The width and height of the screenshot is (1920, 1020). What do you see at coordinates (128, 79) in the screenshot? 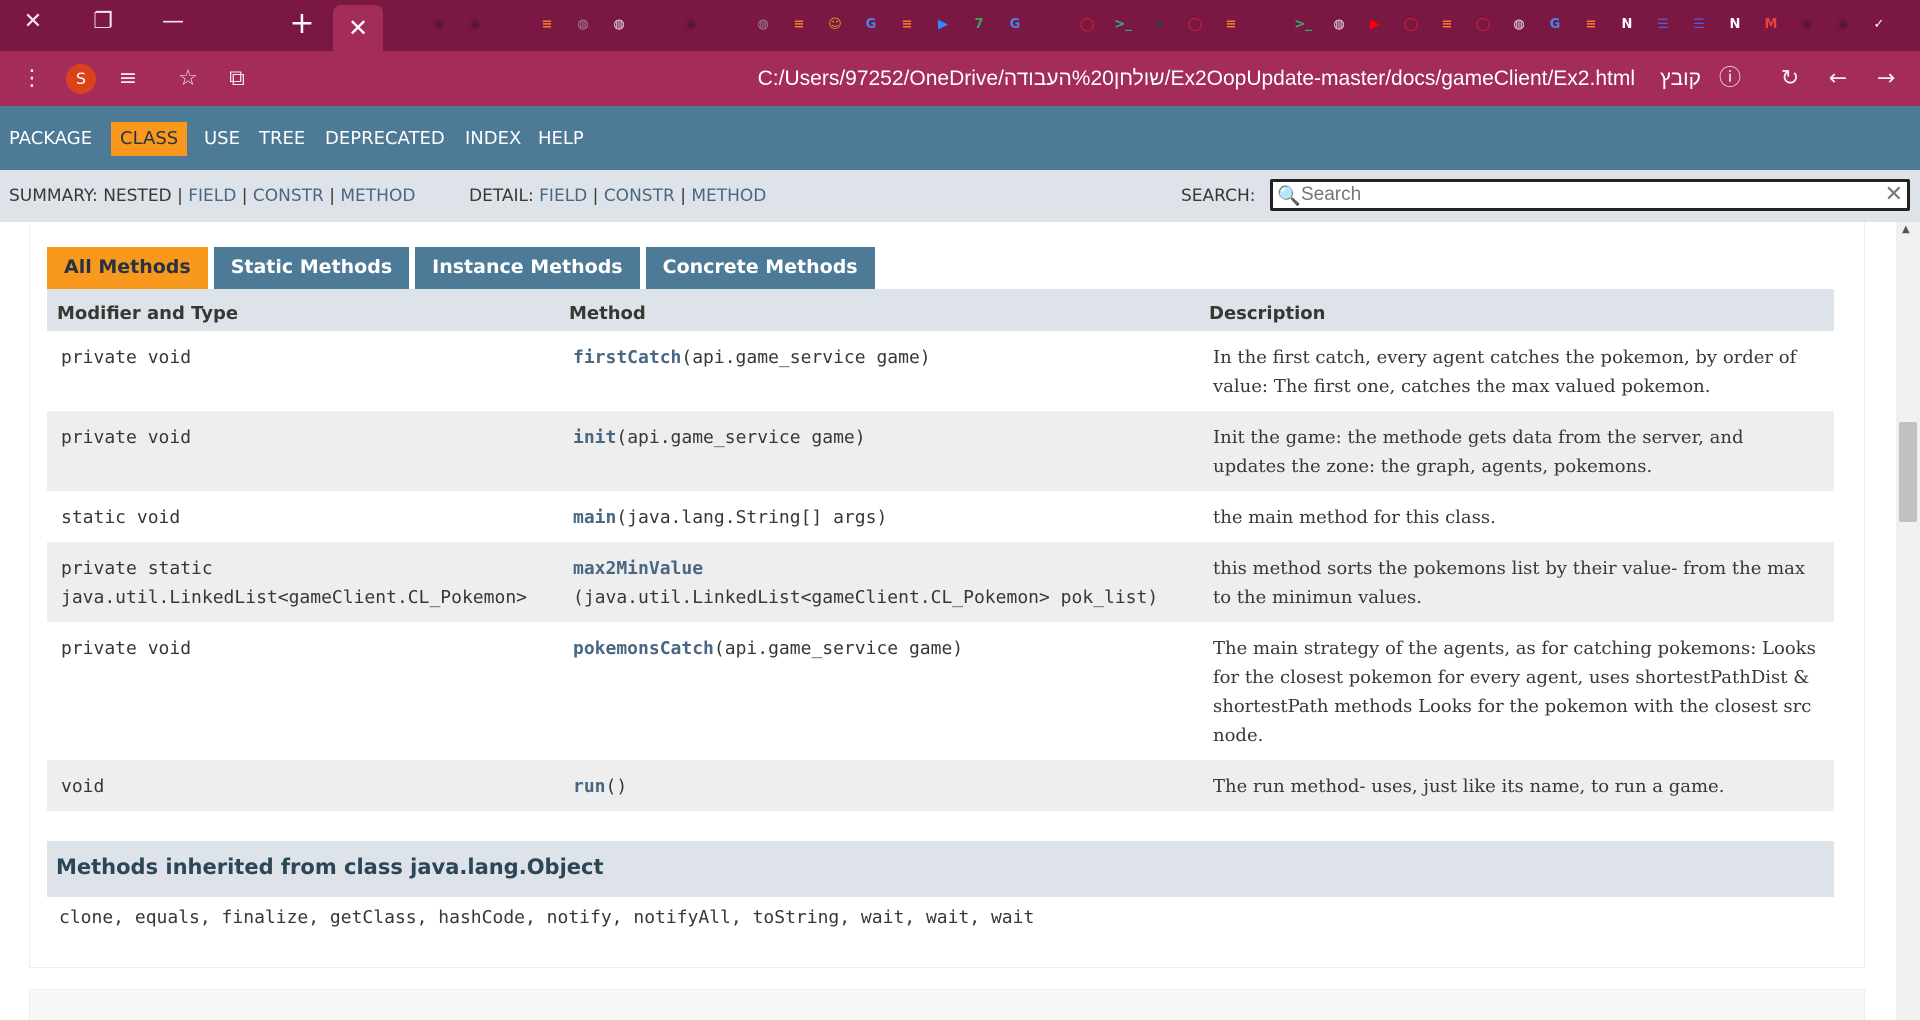
I see `playlist-icon: ≡` at bounding box center [128, 79].